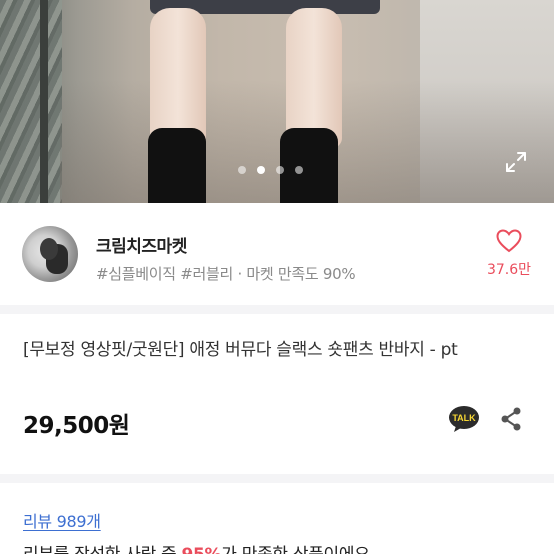  I want to click on review-section: 리뷰 989개 리뷰를 작성한 사람 중 95%가 만족한 상품이에요, so click(277, 518).